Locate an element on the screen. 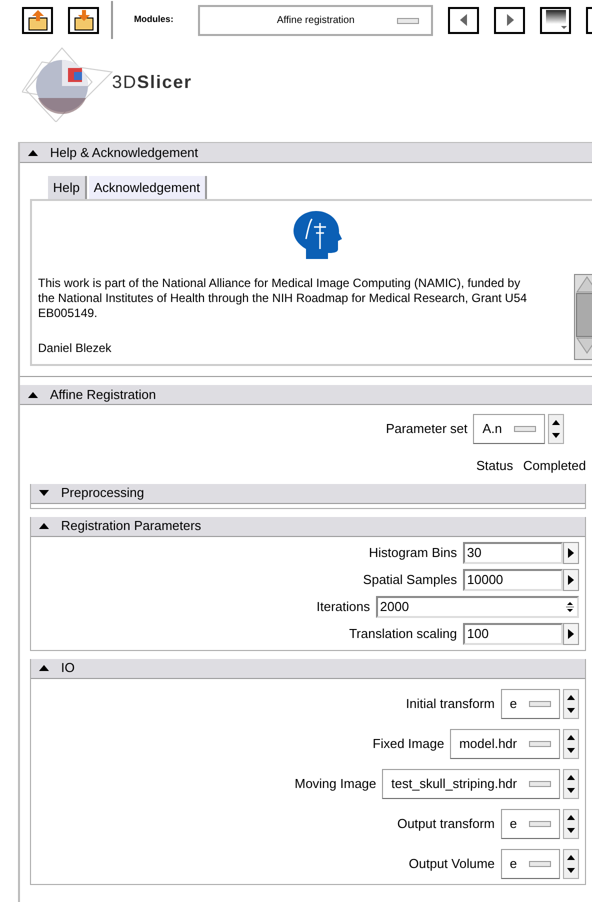  input-field: 100 is located at coordinates (513, 633).